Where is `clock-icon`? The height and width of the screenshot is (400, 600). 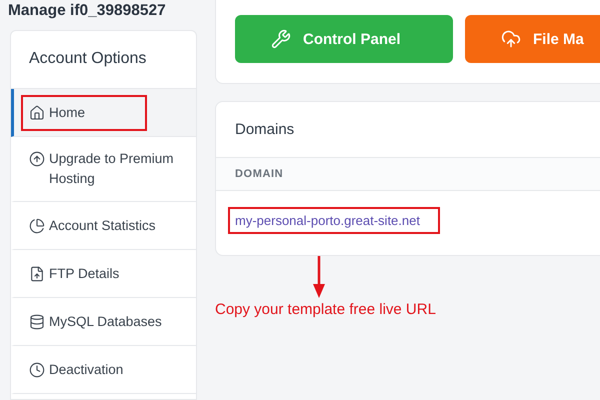 clock-icon is located at coordinates (37, 370).